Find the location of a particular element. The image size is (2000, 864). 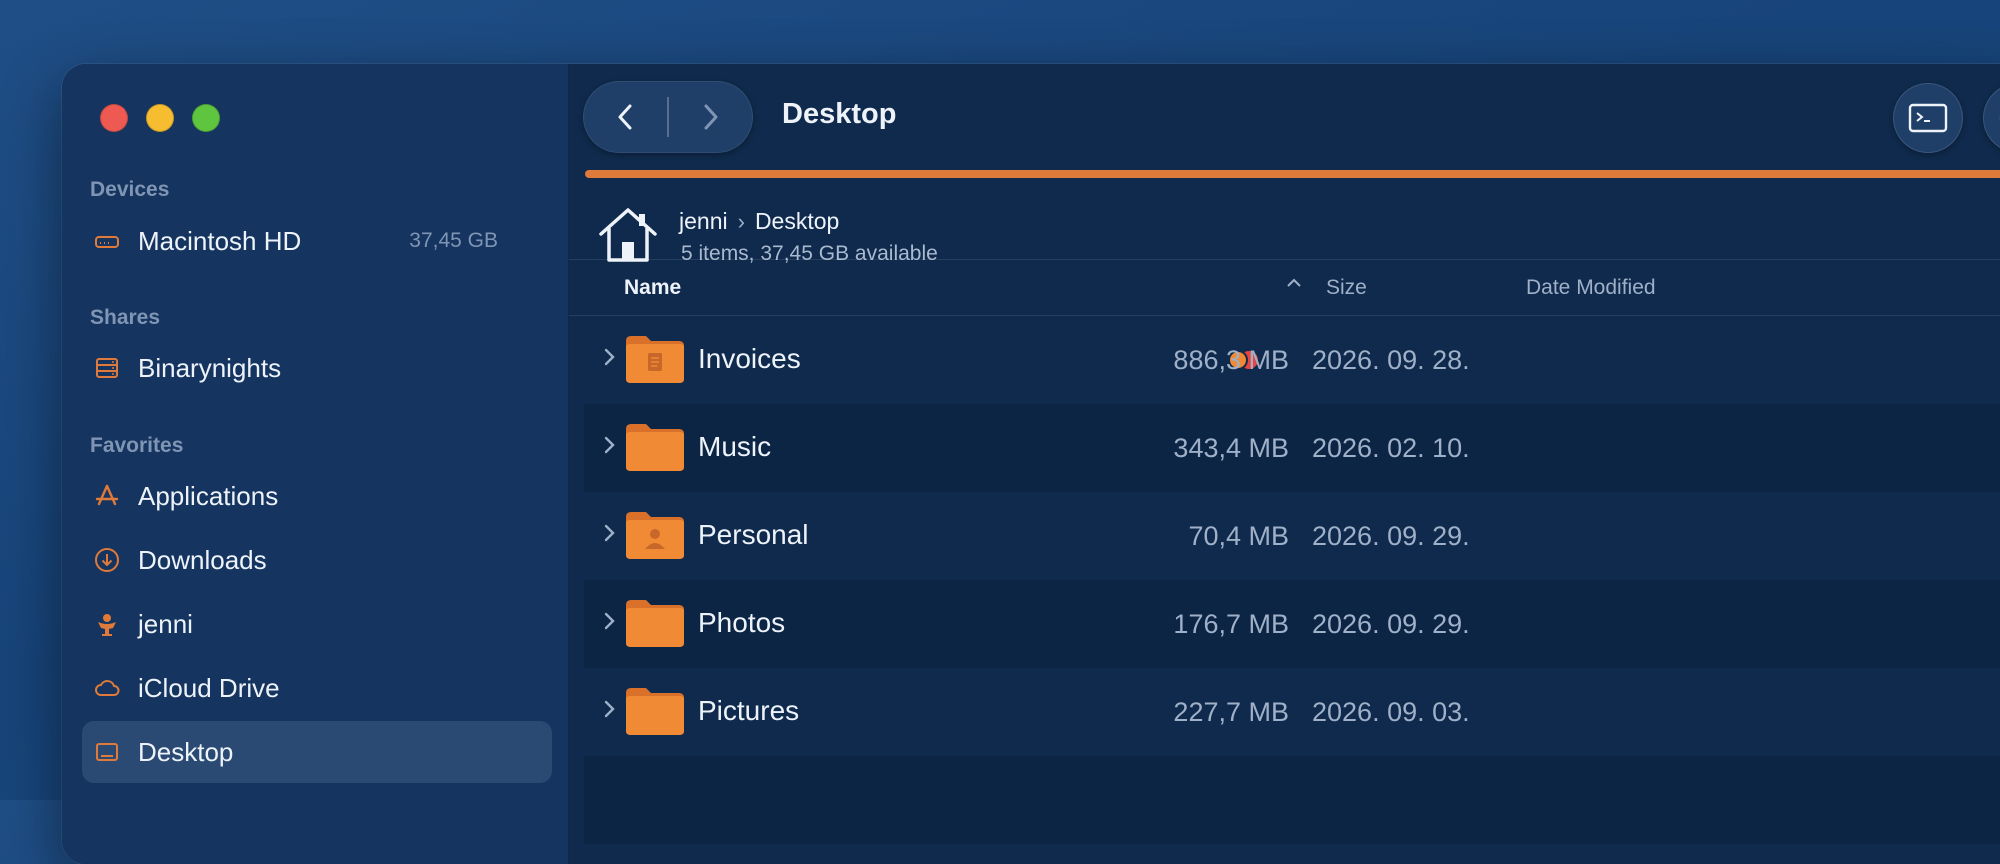

close-button is located at coordinates (114, 118).